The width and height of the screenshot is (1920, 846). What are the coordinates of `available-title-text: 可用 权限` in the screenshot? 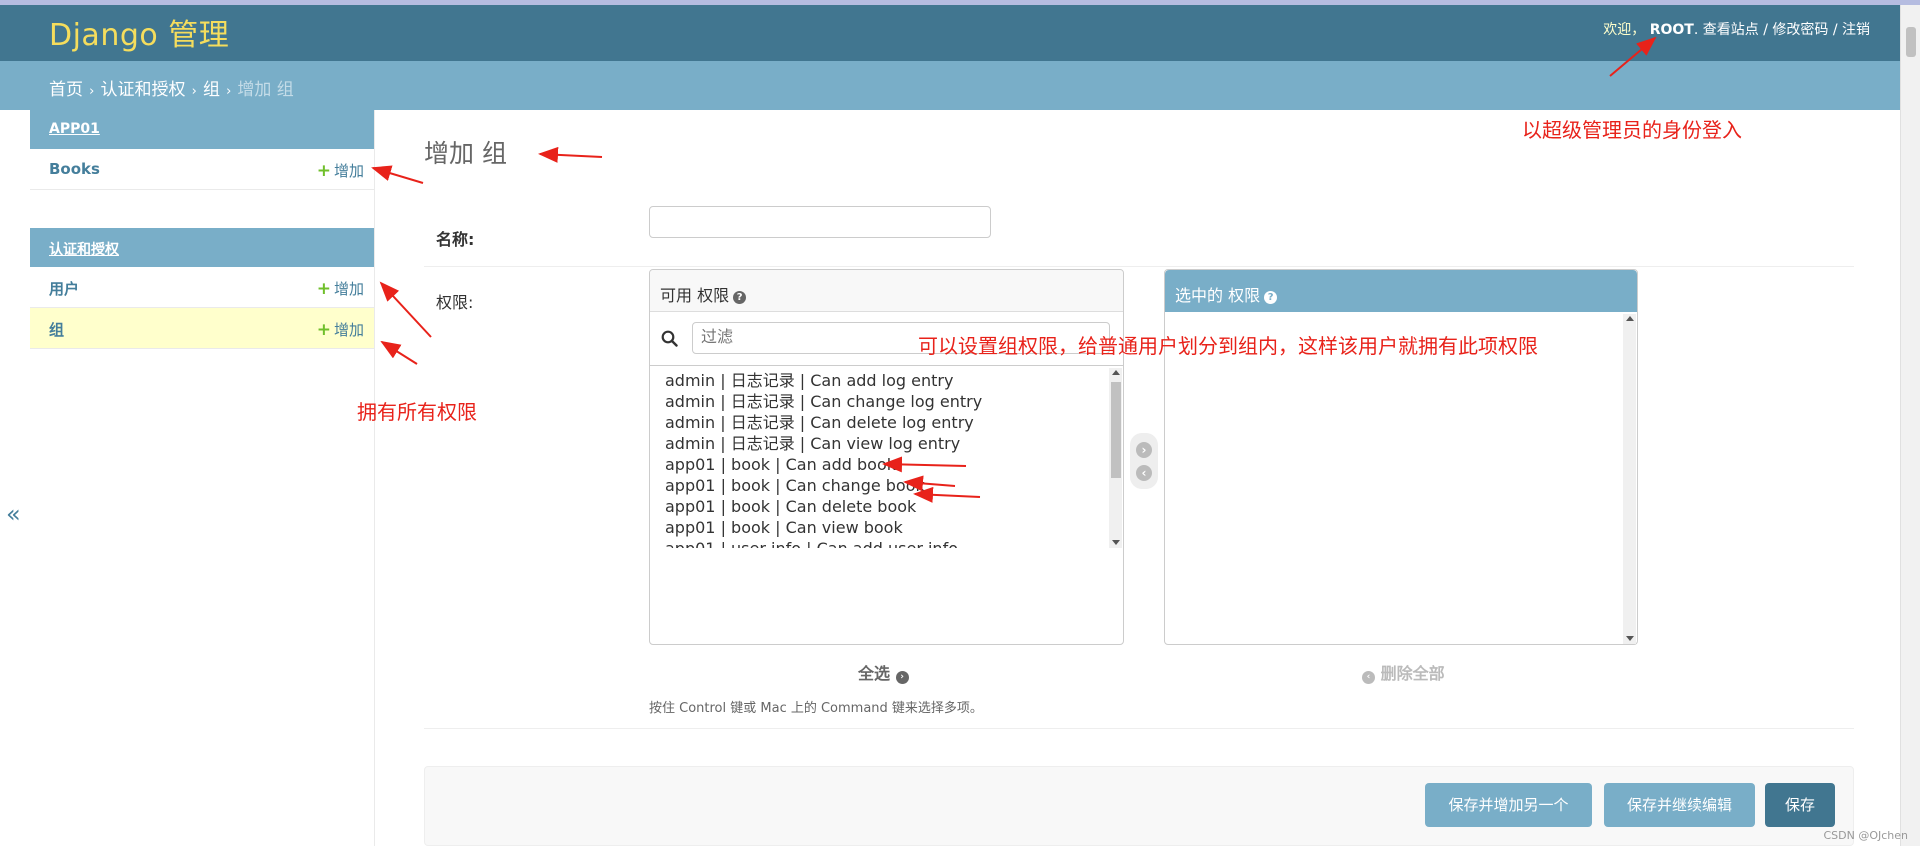 It's located at (695, 295).